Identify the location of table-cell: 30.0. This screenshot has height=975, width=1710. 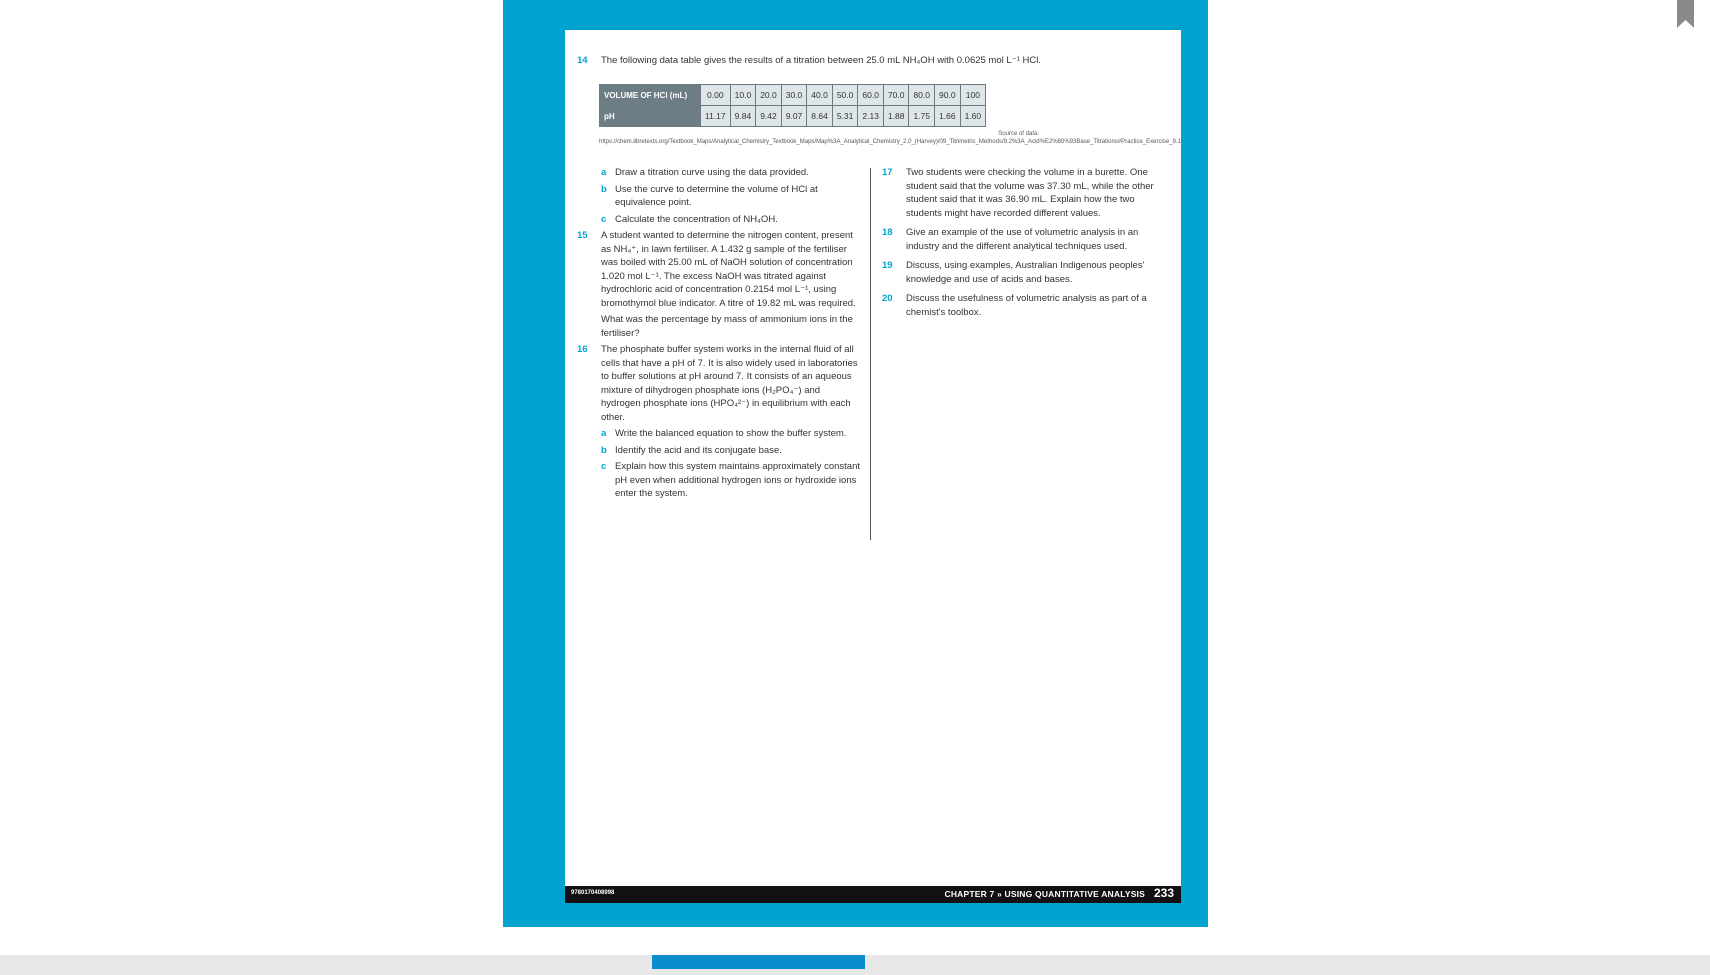
(794, 95).